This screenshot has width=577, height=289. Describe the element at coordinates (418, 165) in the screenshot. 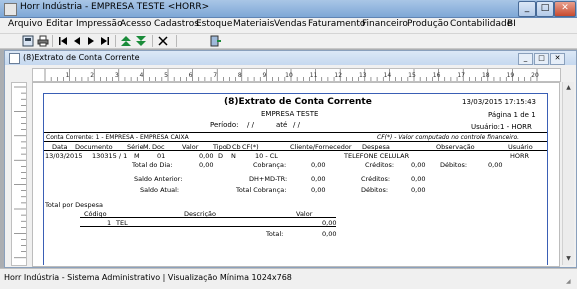

I see `creditos-value: 0,00` at that location.